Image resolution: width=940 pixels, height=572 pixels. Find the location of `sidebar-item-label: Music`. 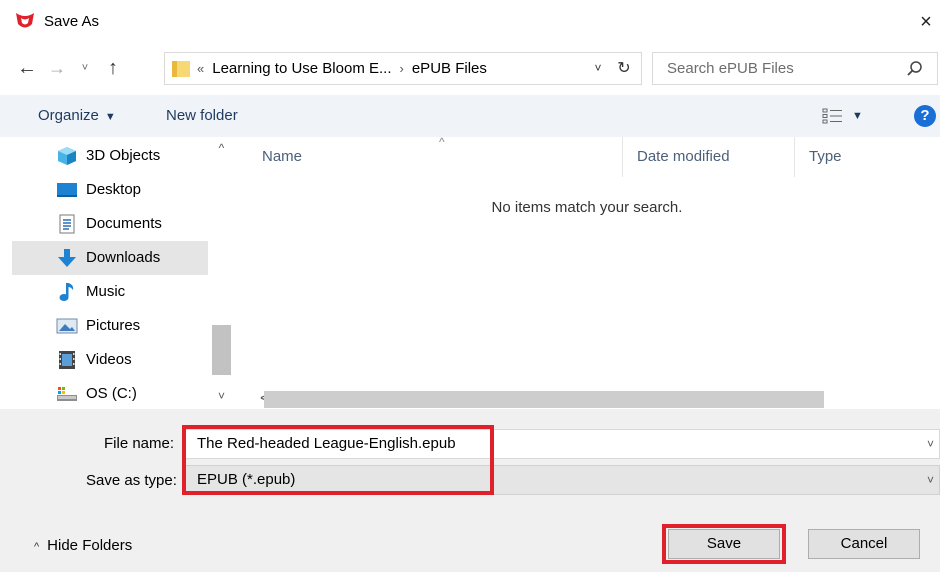

sidebar-item-label: Music is located at coordinates (106, 291).